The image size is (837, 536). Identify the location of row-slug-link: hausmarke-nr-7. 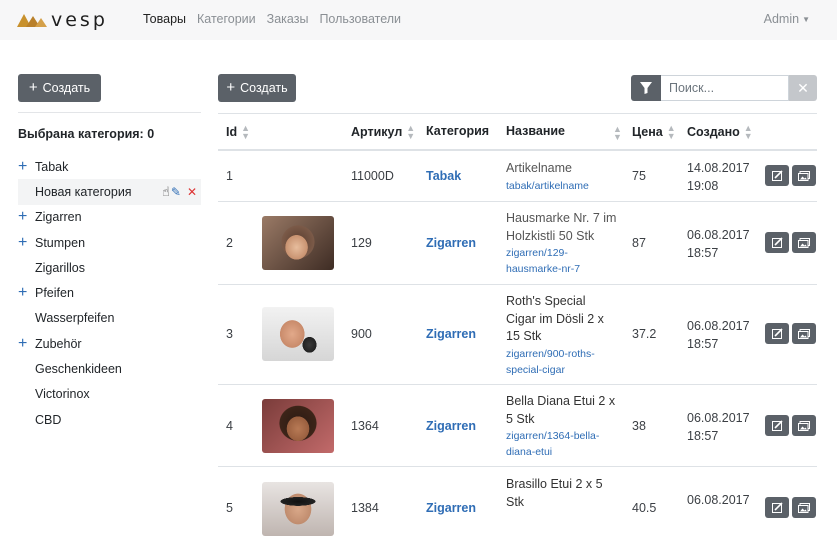
(561, 269).